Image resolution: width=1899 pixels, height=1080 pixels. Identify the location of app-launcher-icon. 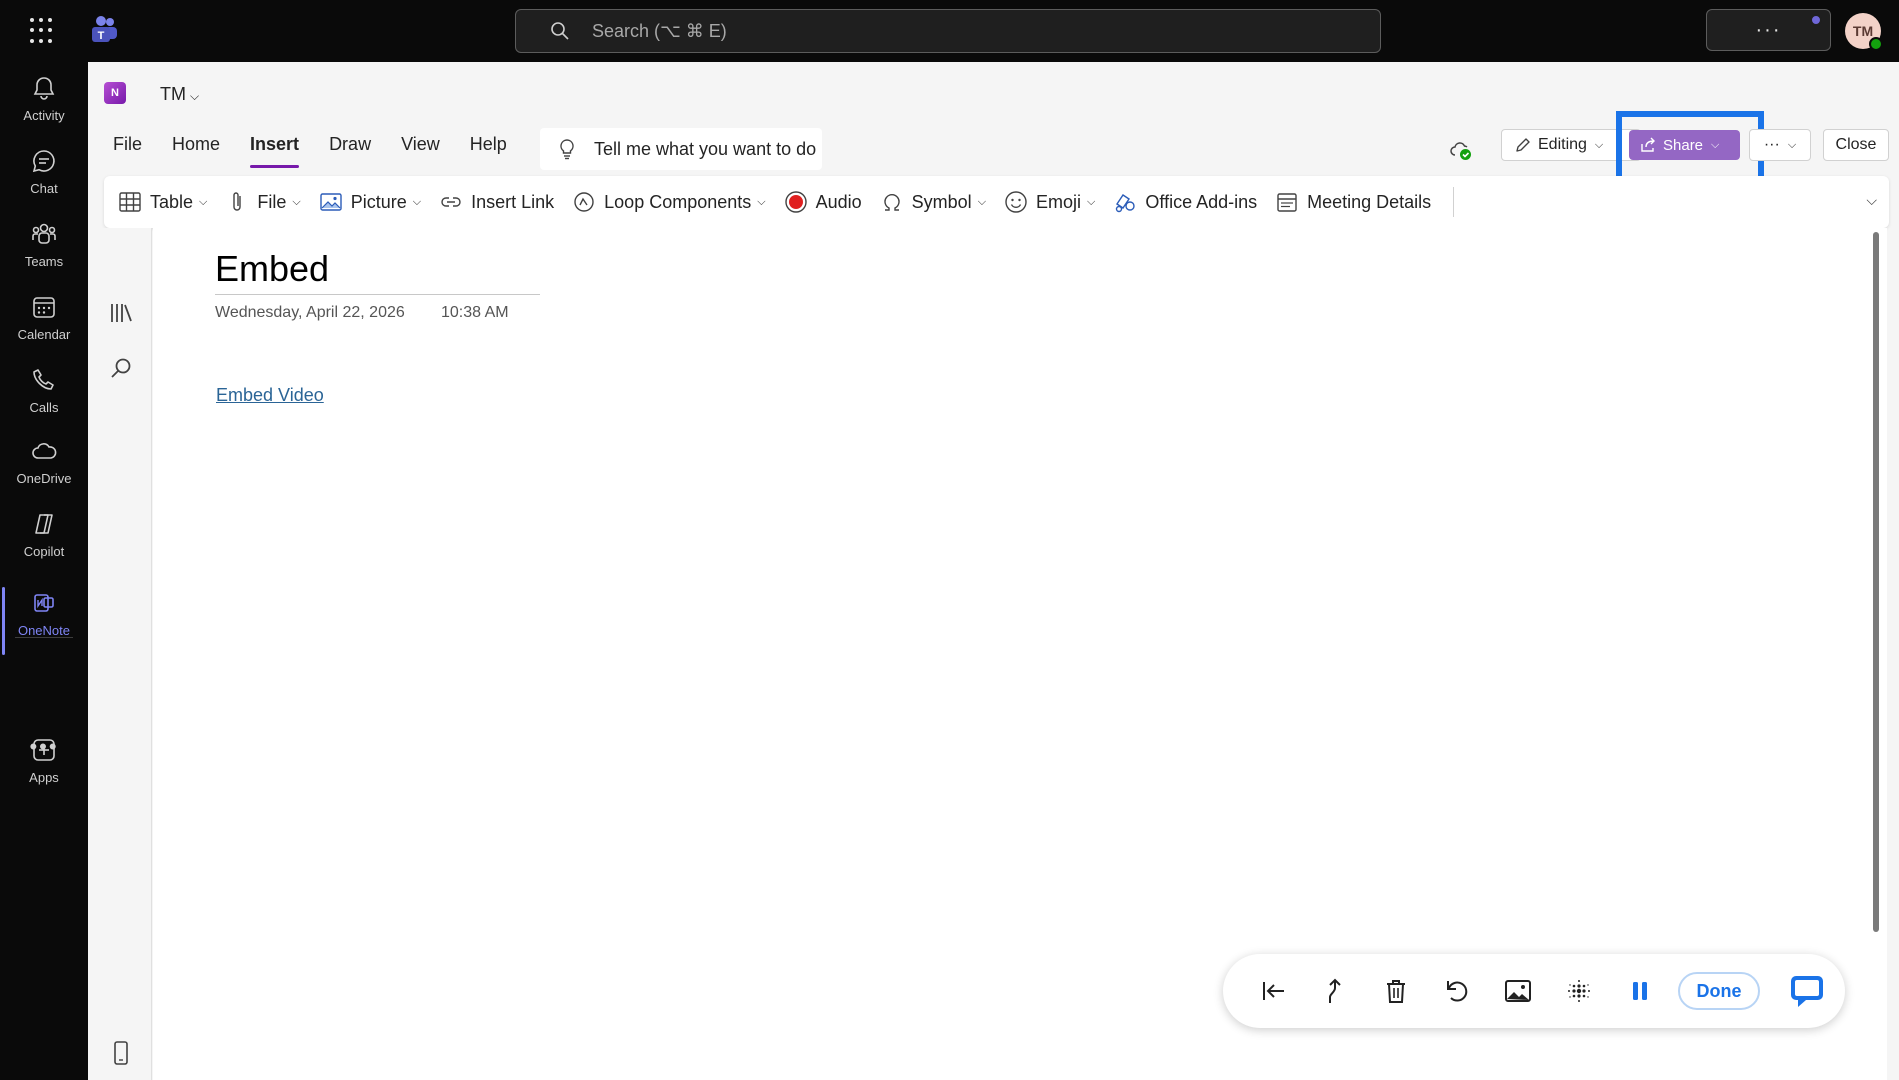
(43, 31).